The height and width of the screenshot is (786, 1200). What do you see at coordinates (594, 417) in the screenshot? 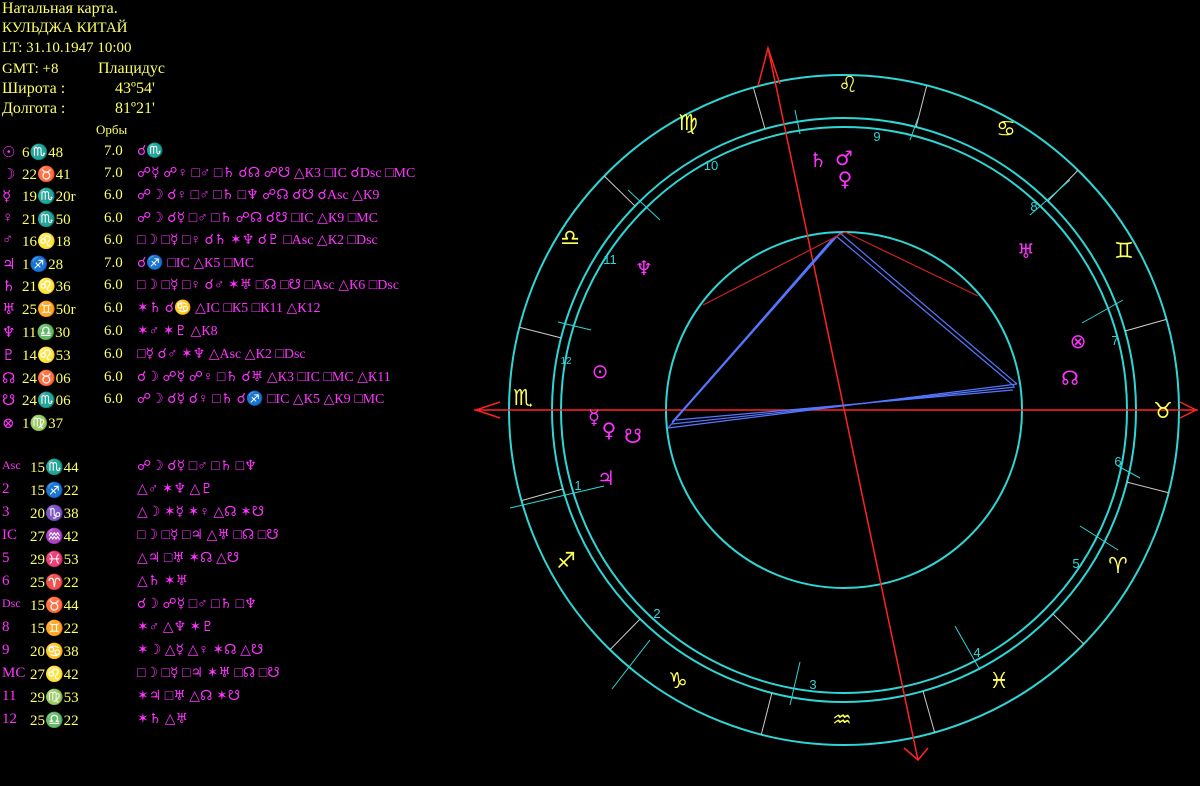
I see `planet-glyph: ☿` at bounding box center [594, 417].